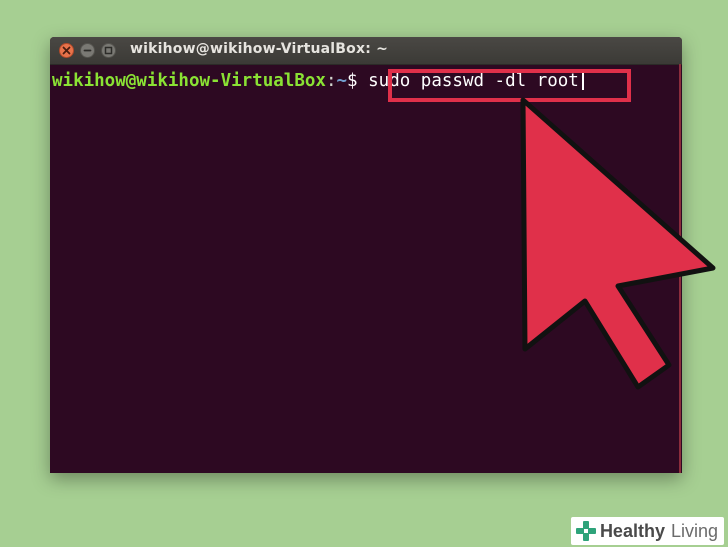 This screenshot has width=728, height=547. I want to click on brand-healthy-text: Healthy, so click(632, 530).